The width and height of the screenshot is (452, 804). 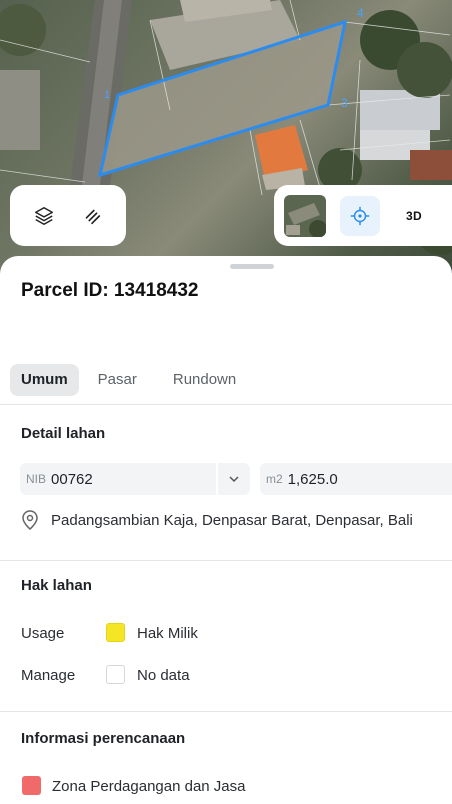 What do you see at coordinates (56, 585) in the screenshot?
I see `section-heading-hak-lahan: Hak lahan` at bounding box center [56, 585].